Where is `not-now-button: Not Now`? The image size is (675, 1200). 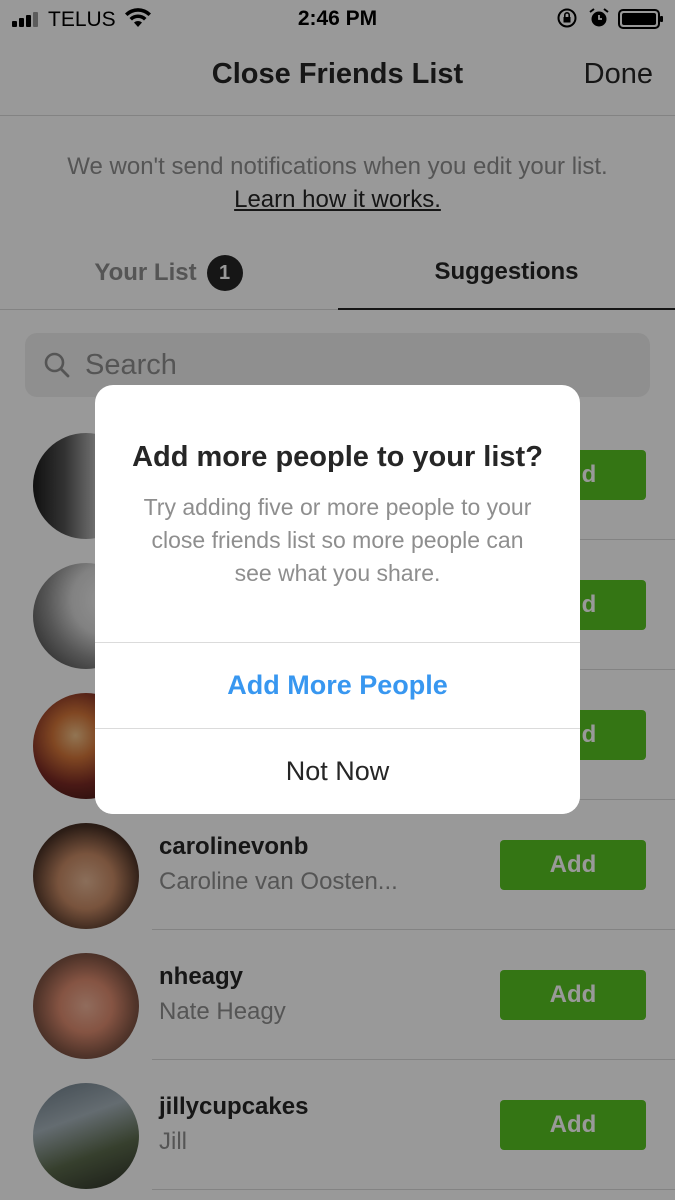 not-now-button: Not Now is located at coordinates (337, 771).